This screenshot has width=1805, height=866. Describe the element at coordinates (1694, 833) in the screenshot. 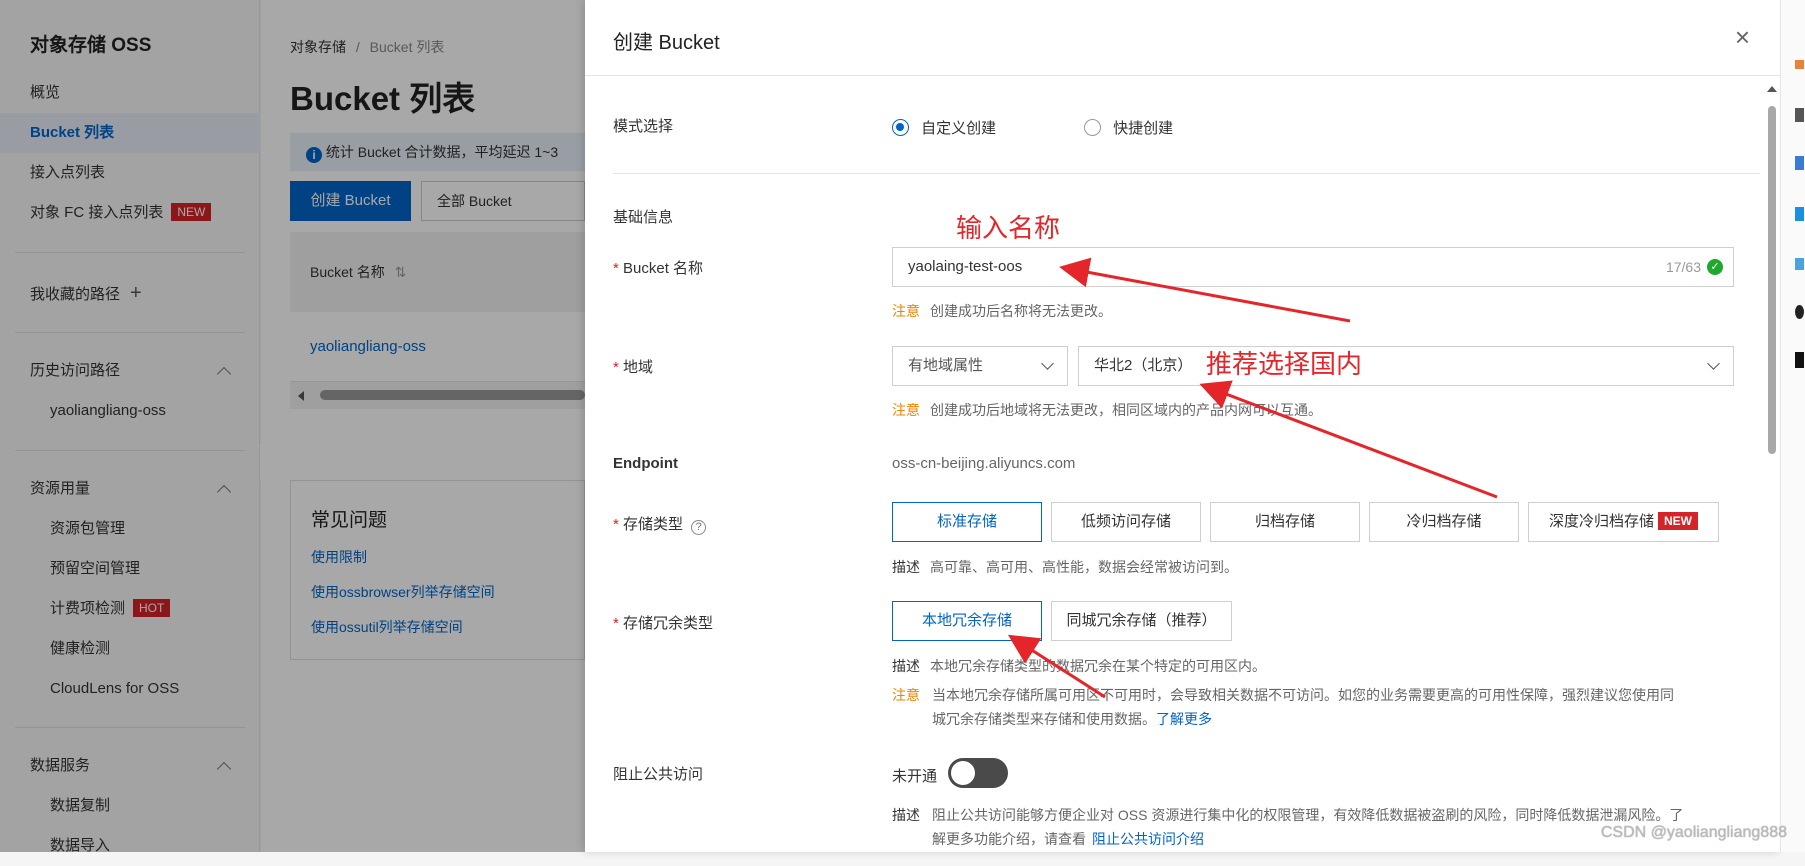

I see `watermark: CSDN @yaoliangliang888` at that location.